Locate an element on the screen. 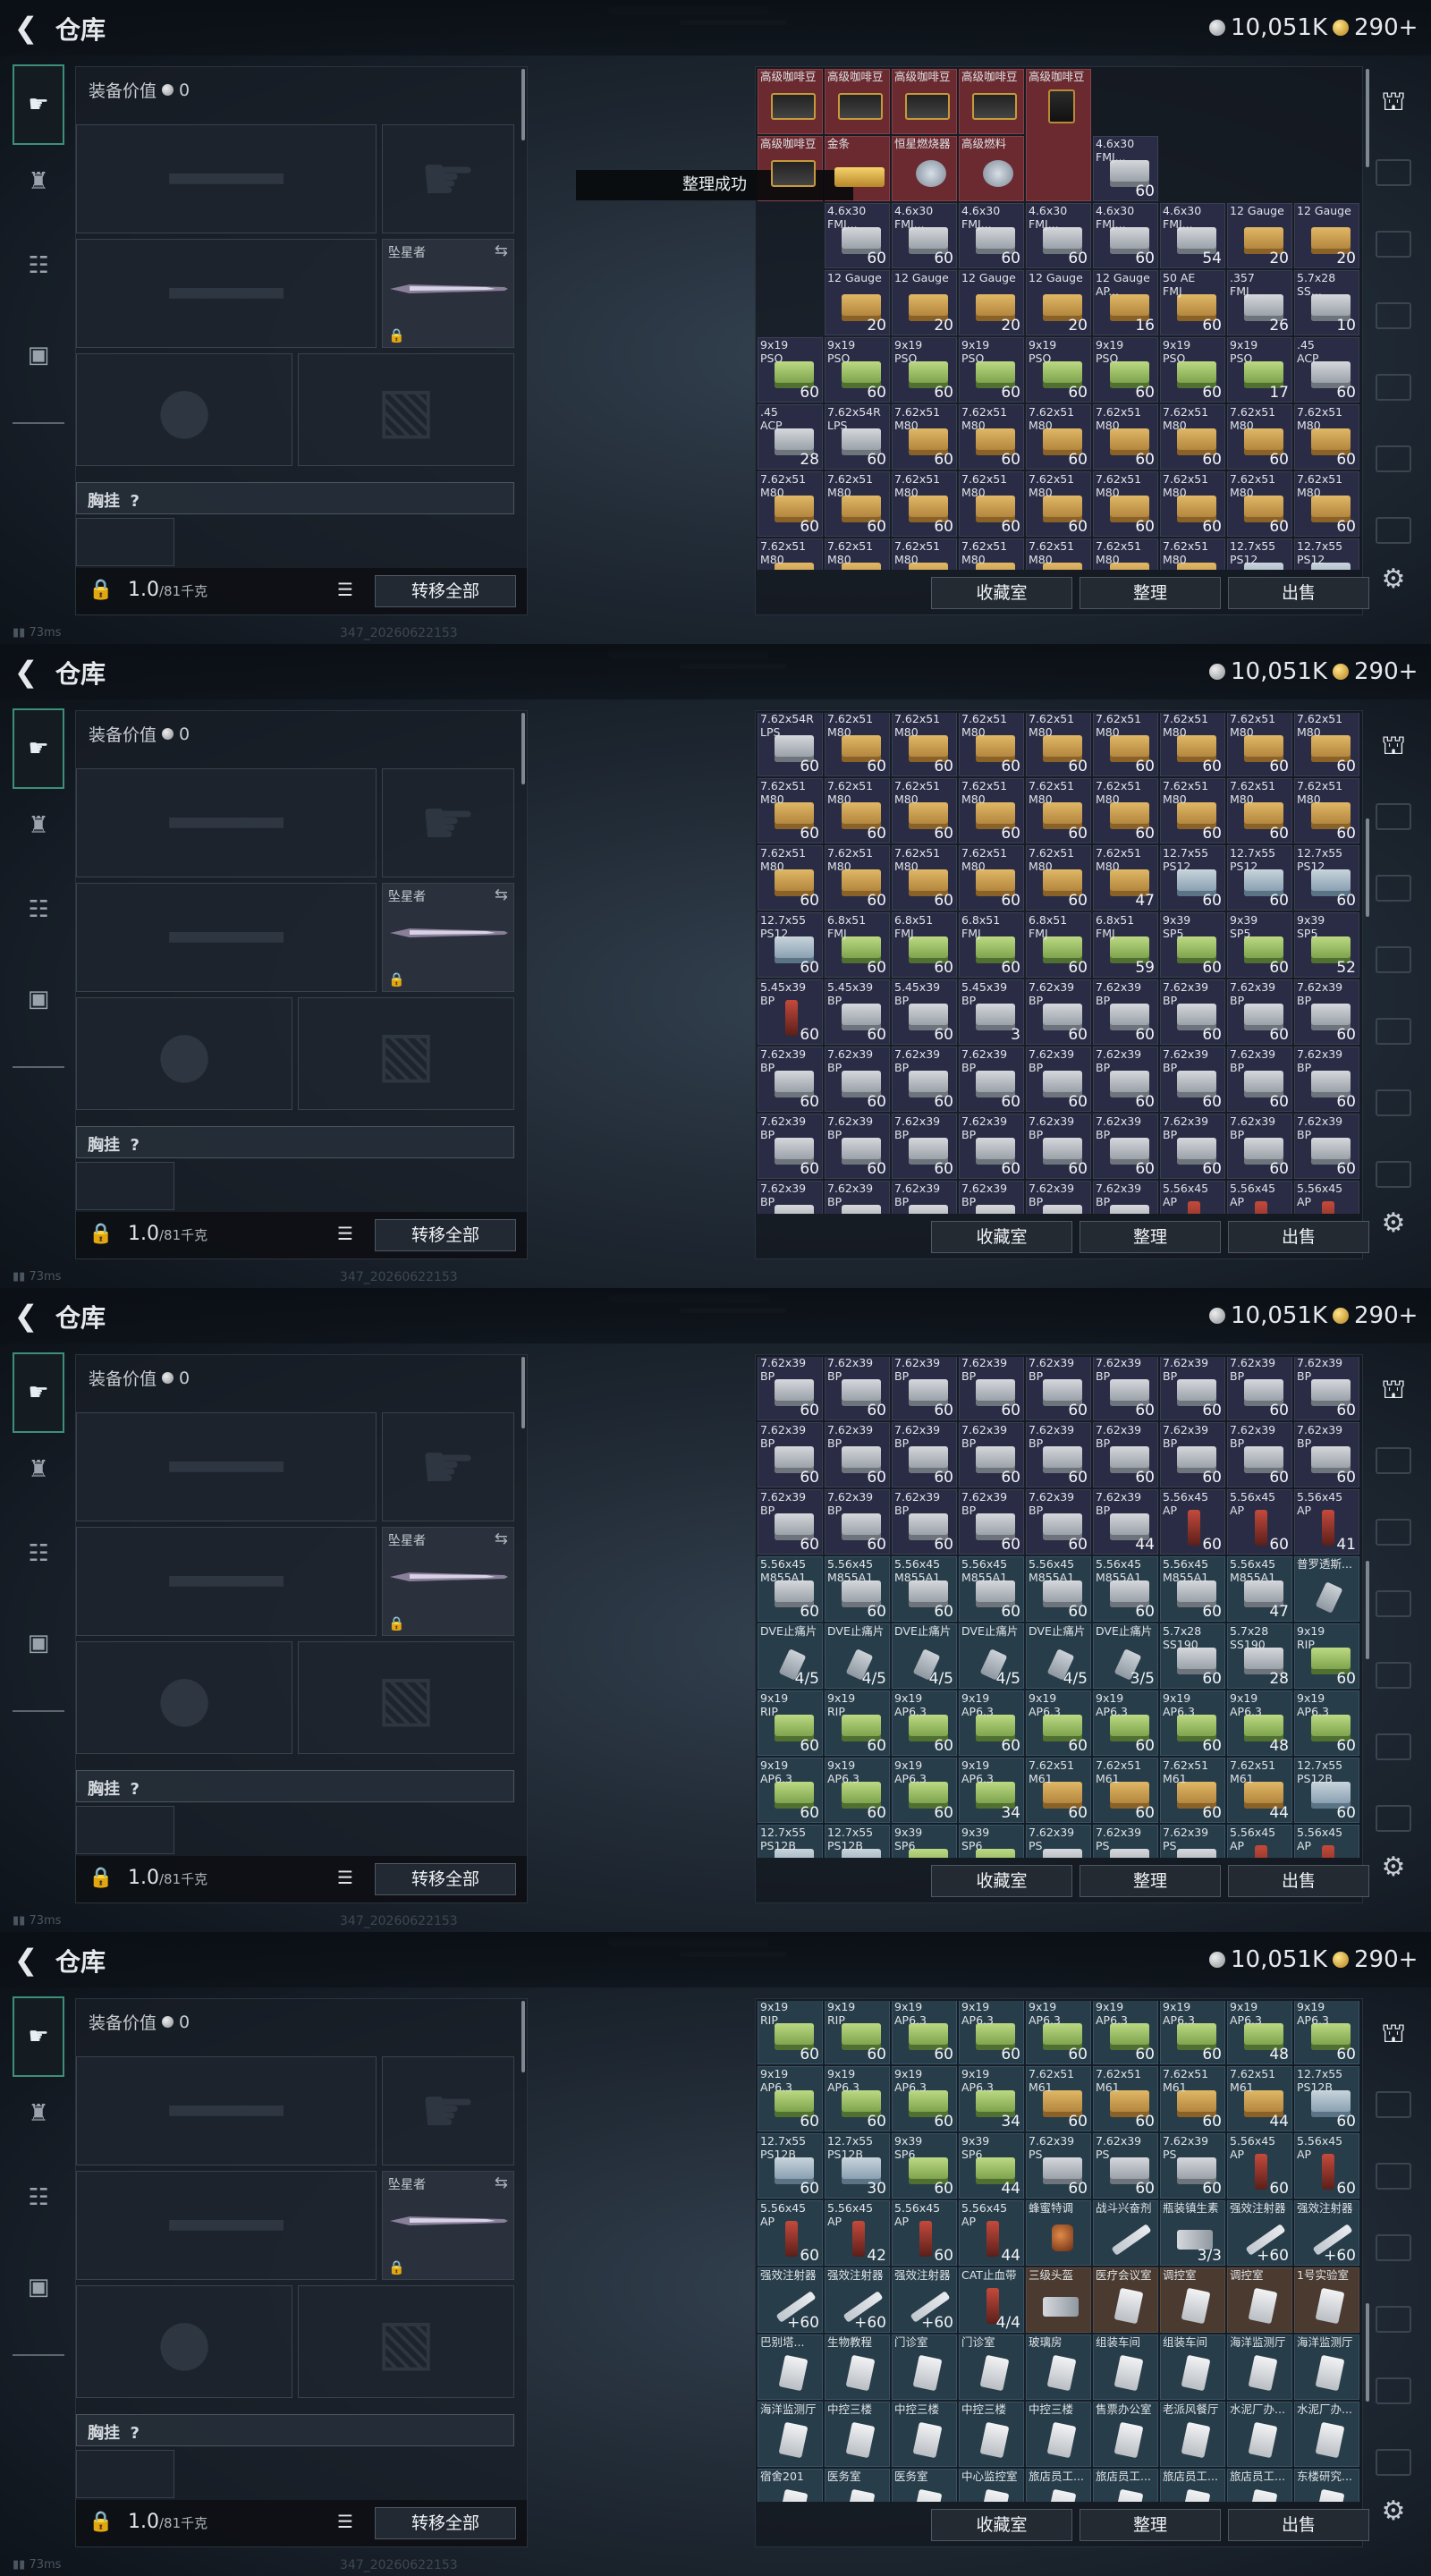 This screenshot has height=2576, width=1431. stash-item: 9x39 SP660 is located at coordinates (992, 1841).